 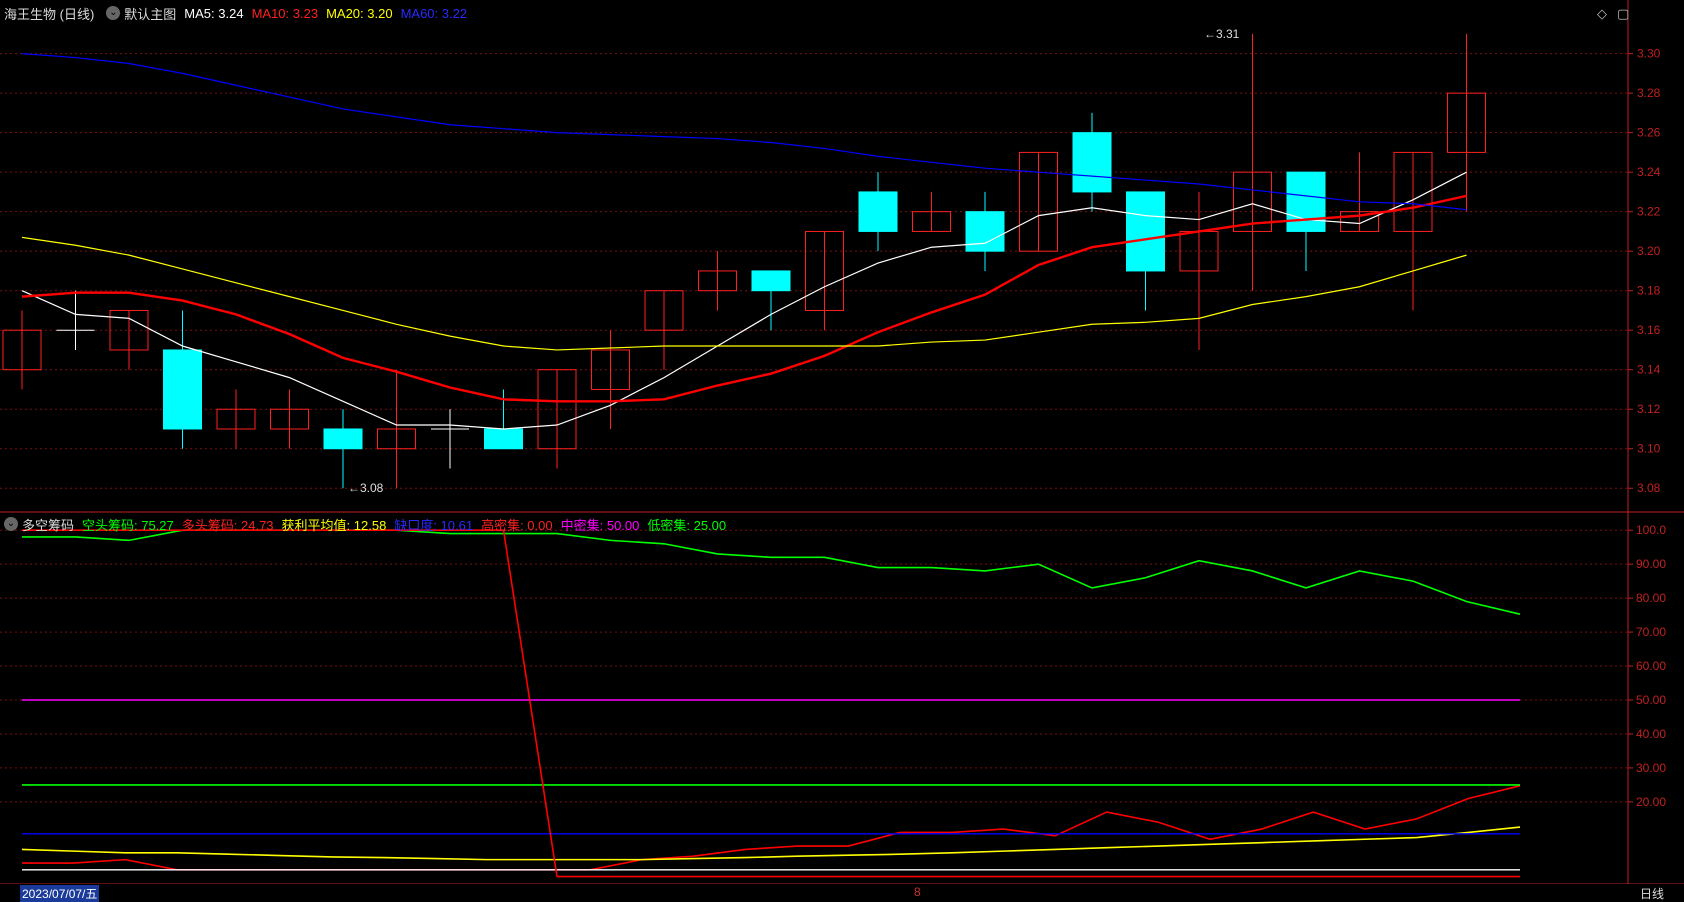 What do you see at coordinates (227, 525) in the screenshot?
I see `long-chips-value: 多头筹码: 24.73` at bounding box center [227, 525].